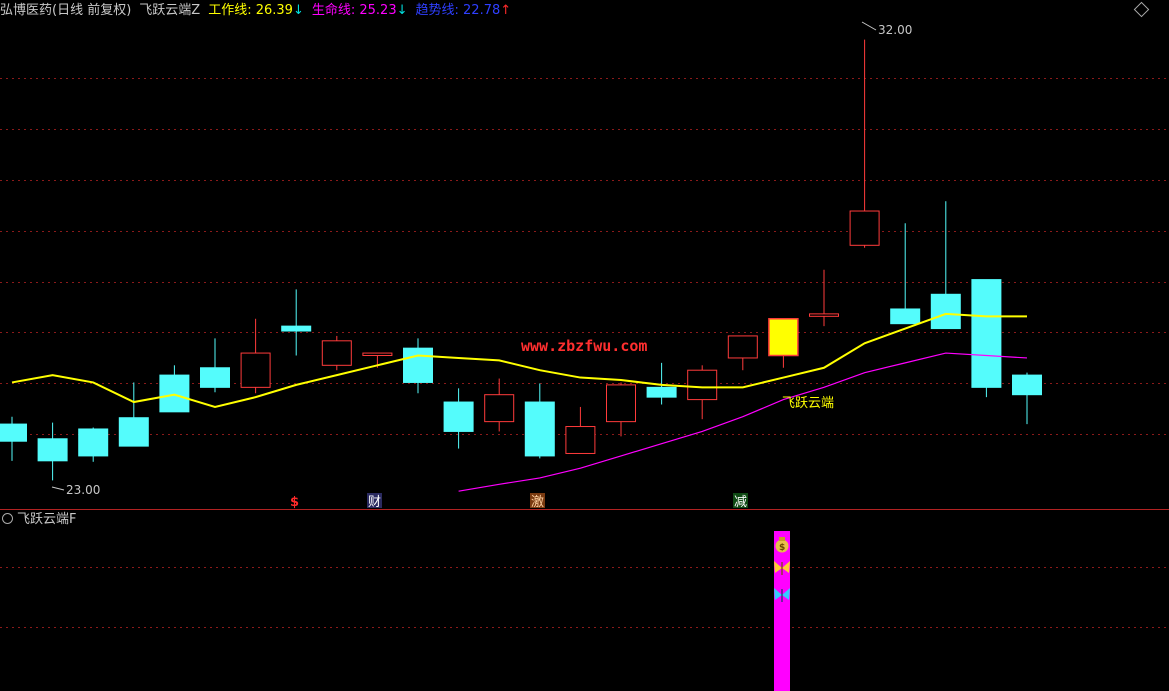  What do you see at coordinates (506, 10) in the screenshot?
I see `trend-line-arrow-icon: ↑` at bounding box center [506, 10].